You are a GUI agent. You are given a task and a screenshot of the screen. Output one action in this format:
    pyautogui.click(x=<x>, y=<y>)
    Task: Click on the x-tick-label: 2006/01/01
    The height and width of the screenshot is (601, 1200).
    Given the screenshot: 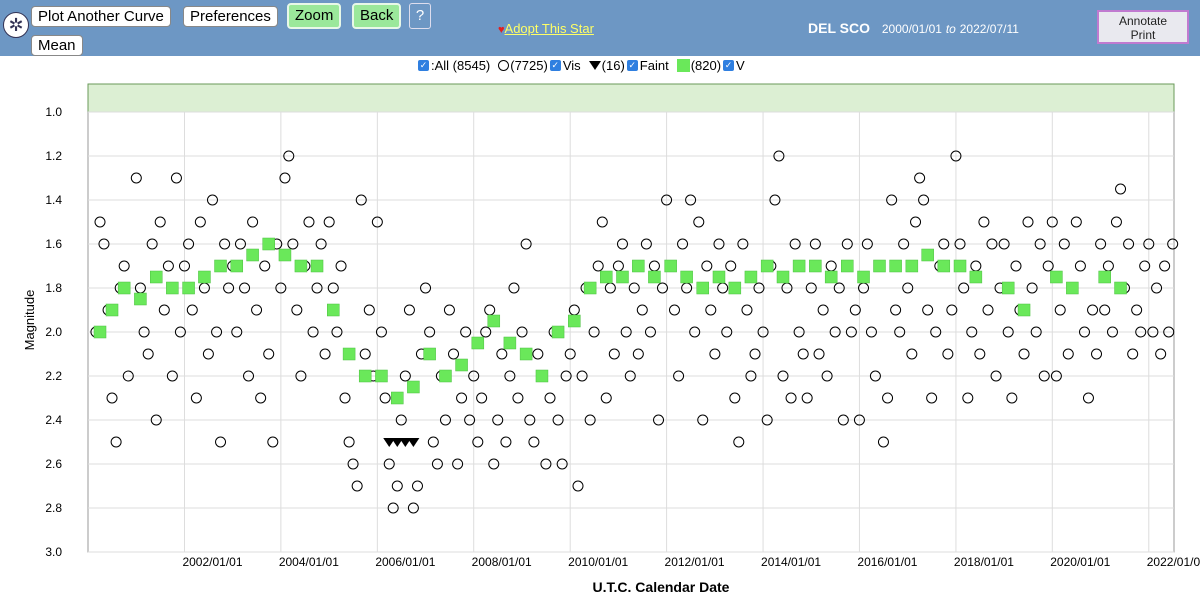 What is the action you would take?
    pyautogui.click(x=405, y=562)
    